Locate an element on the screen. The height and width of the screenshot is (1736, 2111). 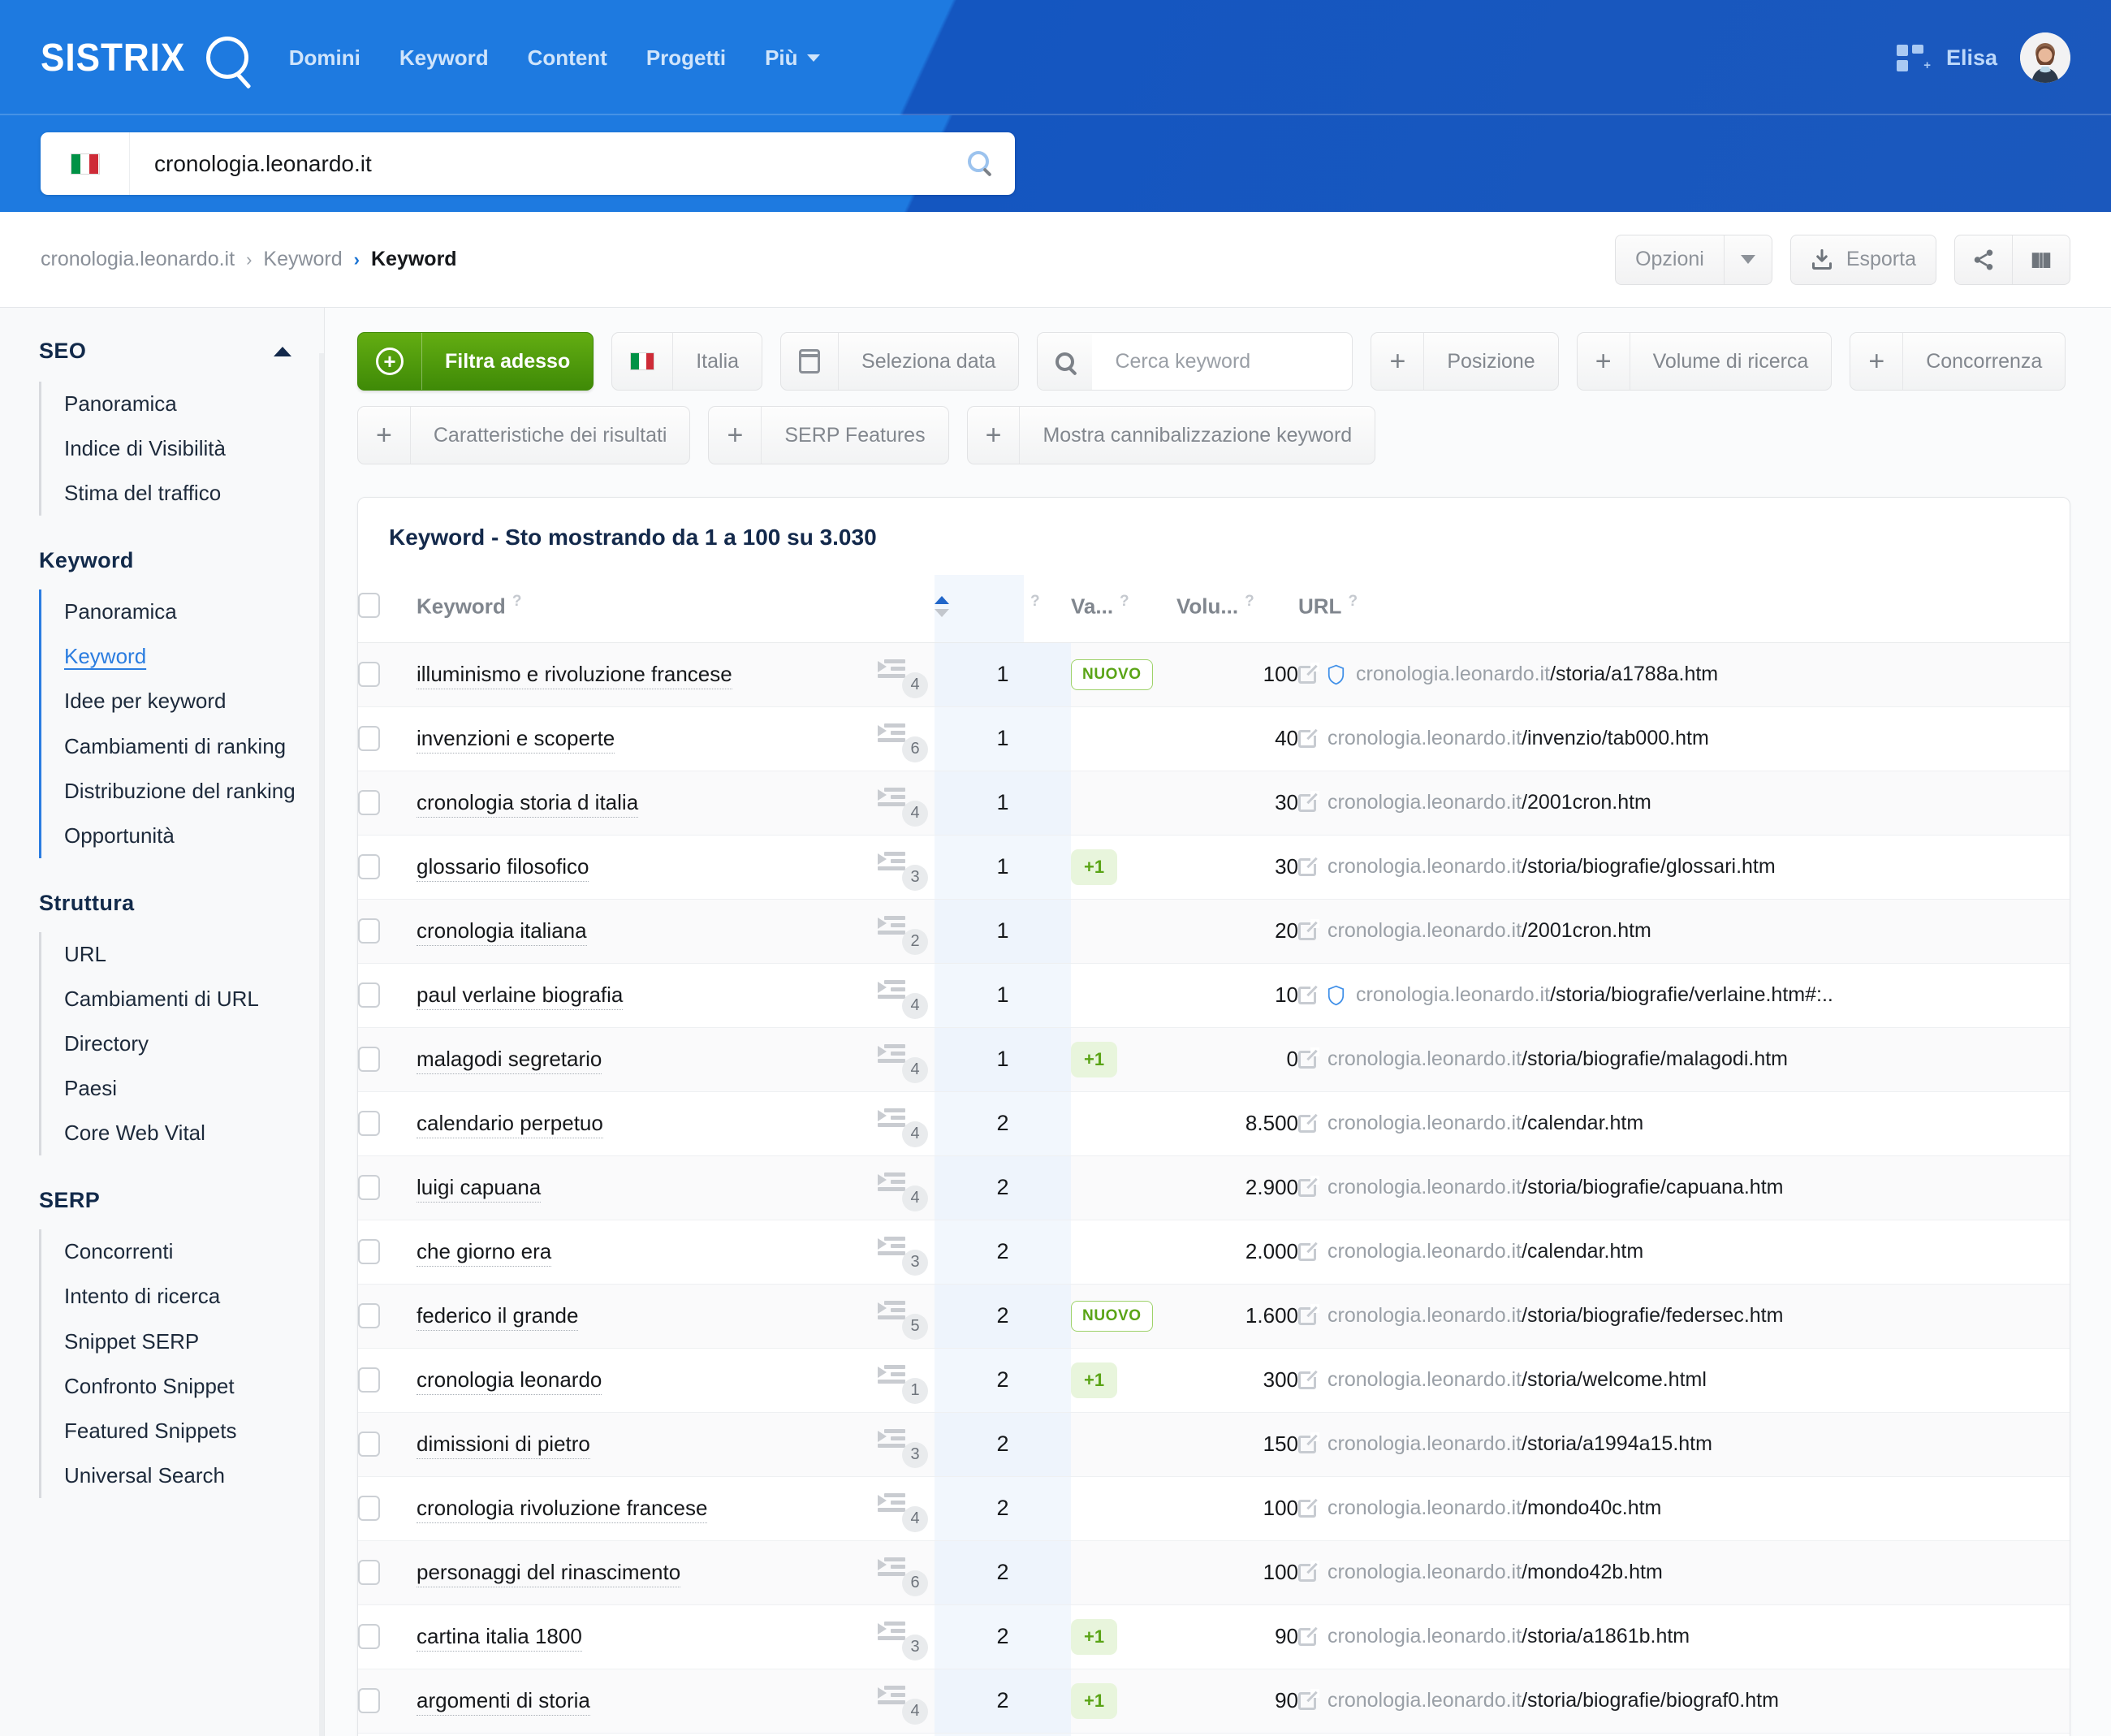
options-button-group: Opzioni is located at coordinates (1694, 259).